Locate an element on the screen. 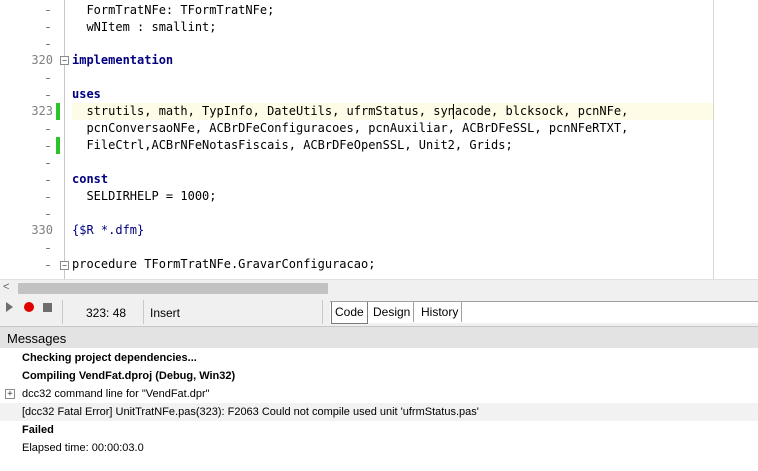 The image size is (758, 471). code-line: FormTratNFe: TFormTratNFe; is located at coordinates (173, 10).